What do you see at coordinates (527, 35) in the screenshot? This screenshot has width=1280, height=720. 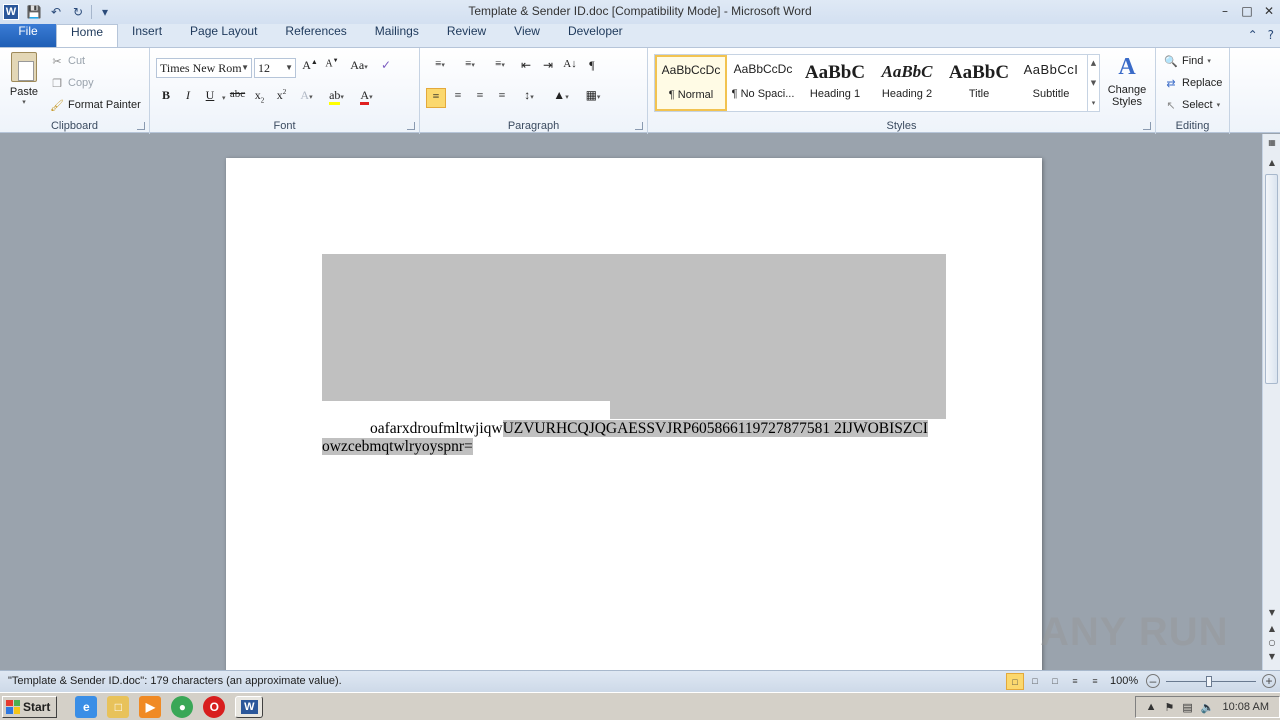 I see `tab-view: View` at bounding box center [527, 35].